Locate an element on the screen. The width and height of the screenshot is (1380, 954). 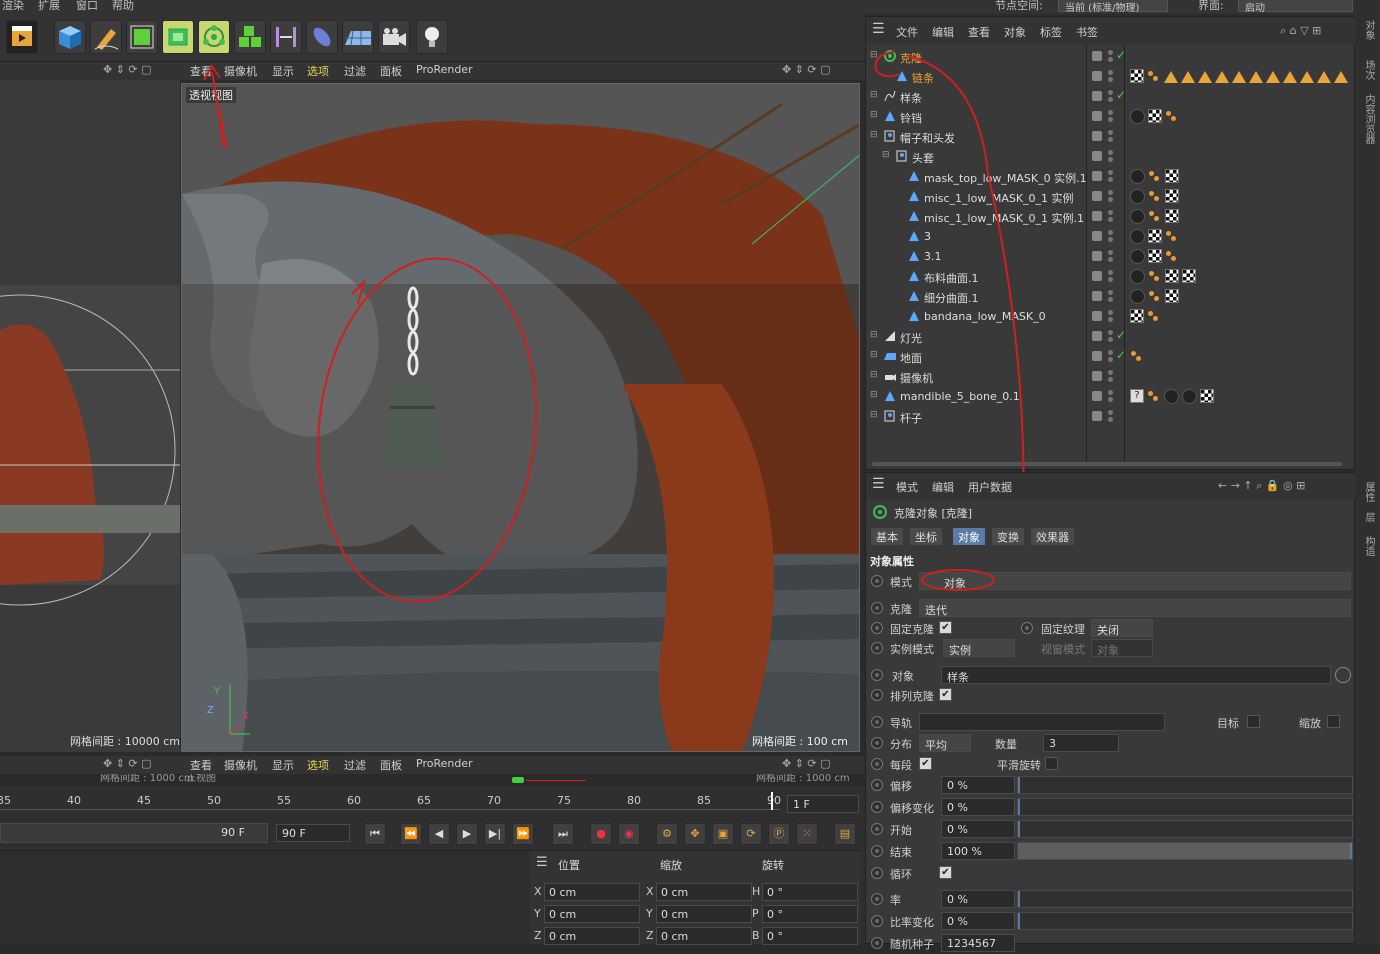
camera-button is located at coordinates (394, 37).